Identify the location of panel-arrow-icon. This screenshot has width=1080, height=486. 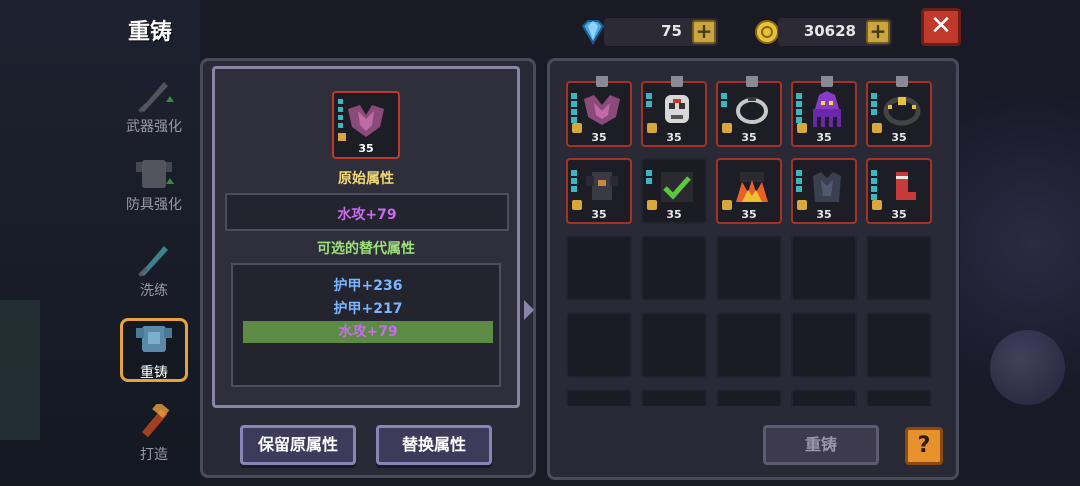
(529, 310).